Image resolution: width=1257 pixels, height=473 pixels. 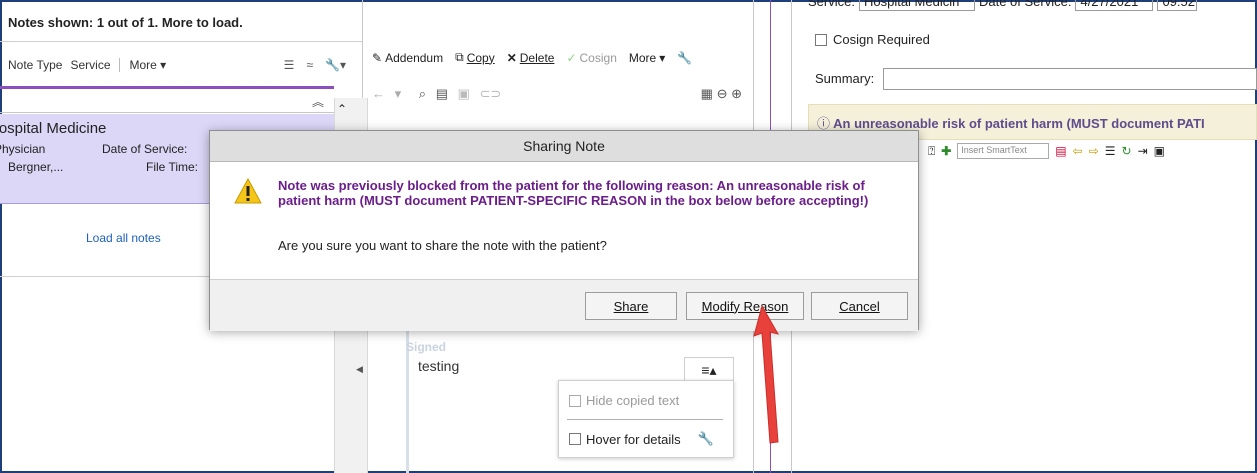 What do you see at coordinates (824, 123) in the screenshot?
I see `info-icon: ⓘ` at bounding box center [824, 123].